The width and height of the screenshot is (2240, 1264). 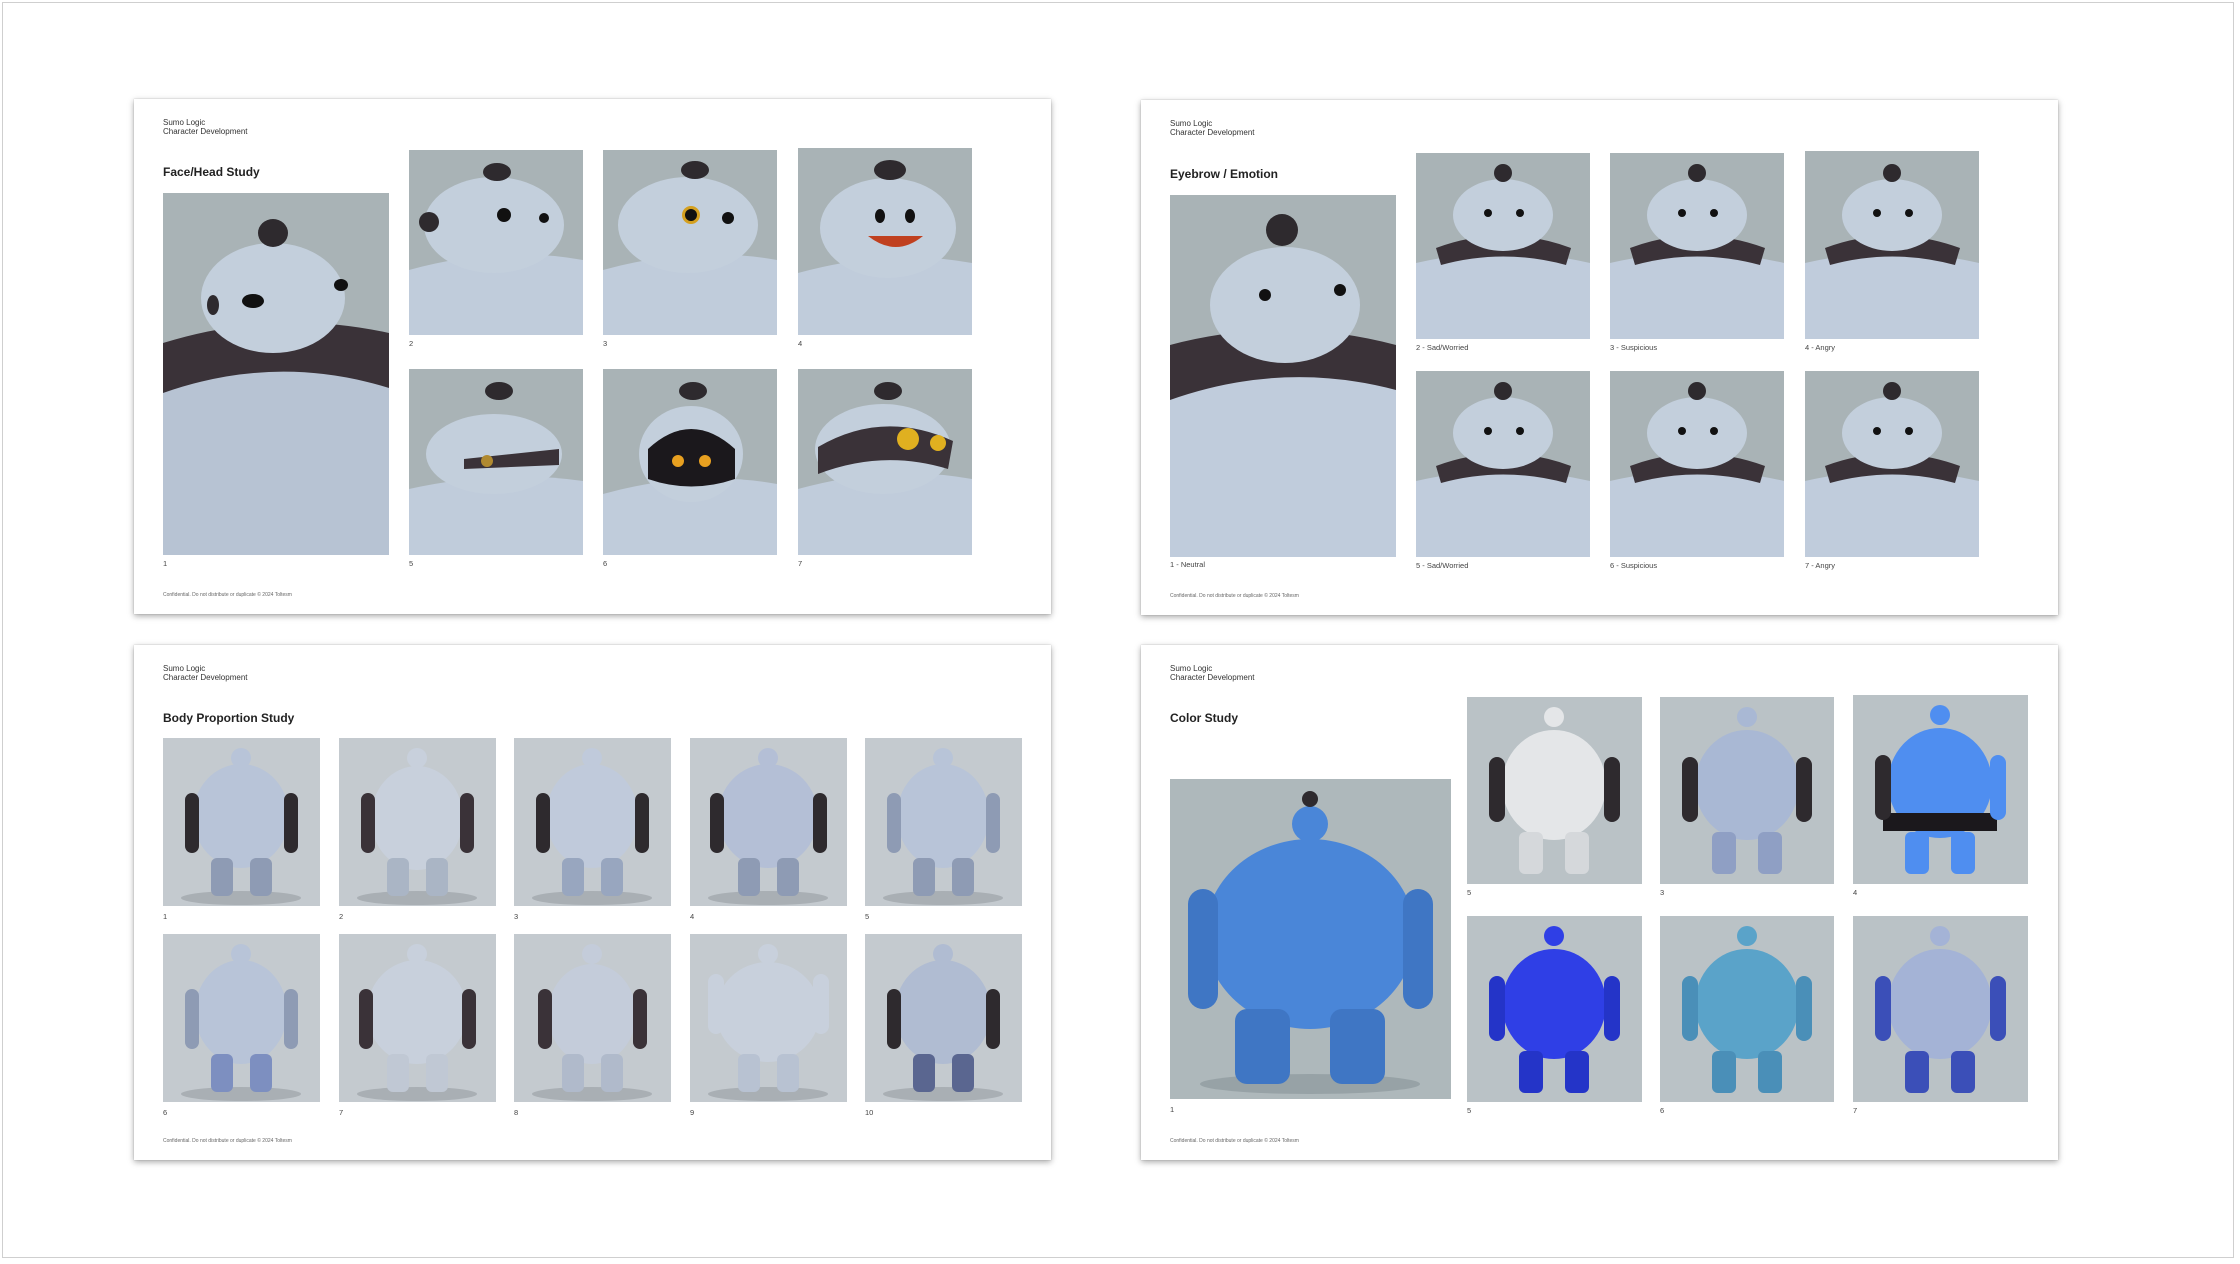 I want to click on caption-2: 5, so click(x=1469, y=892).